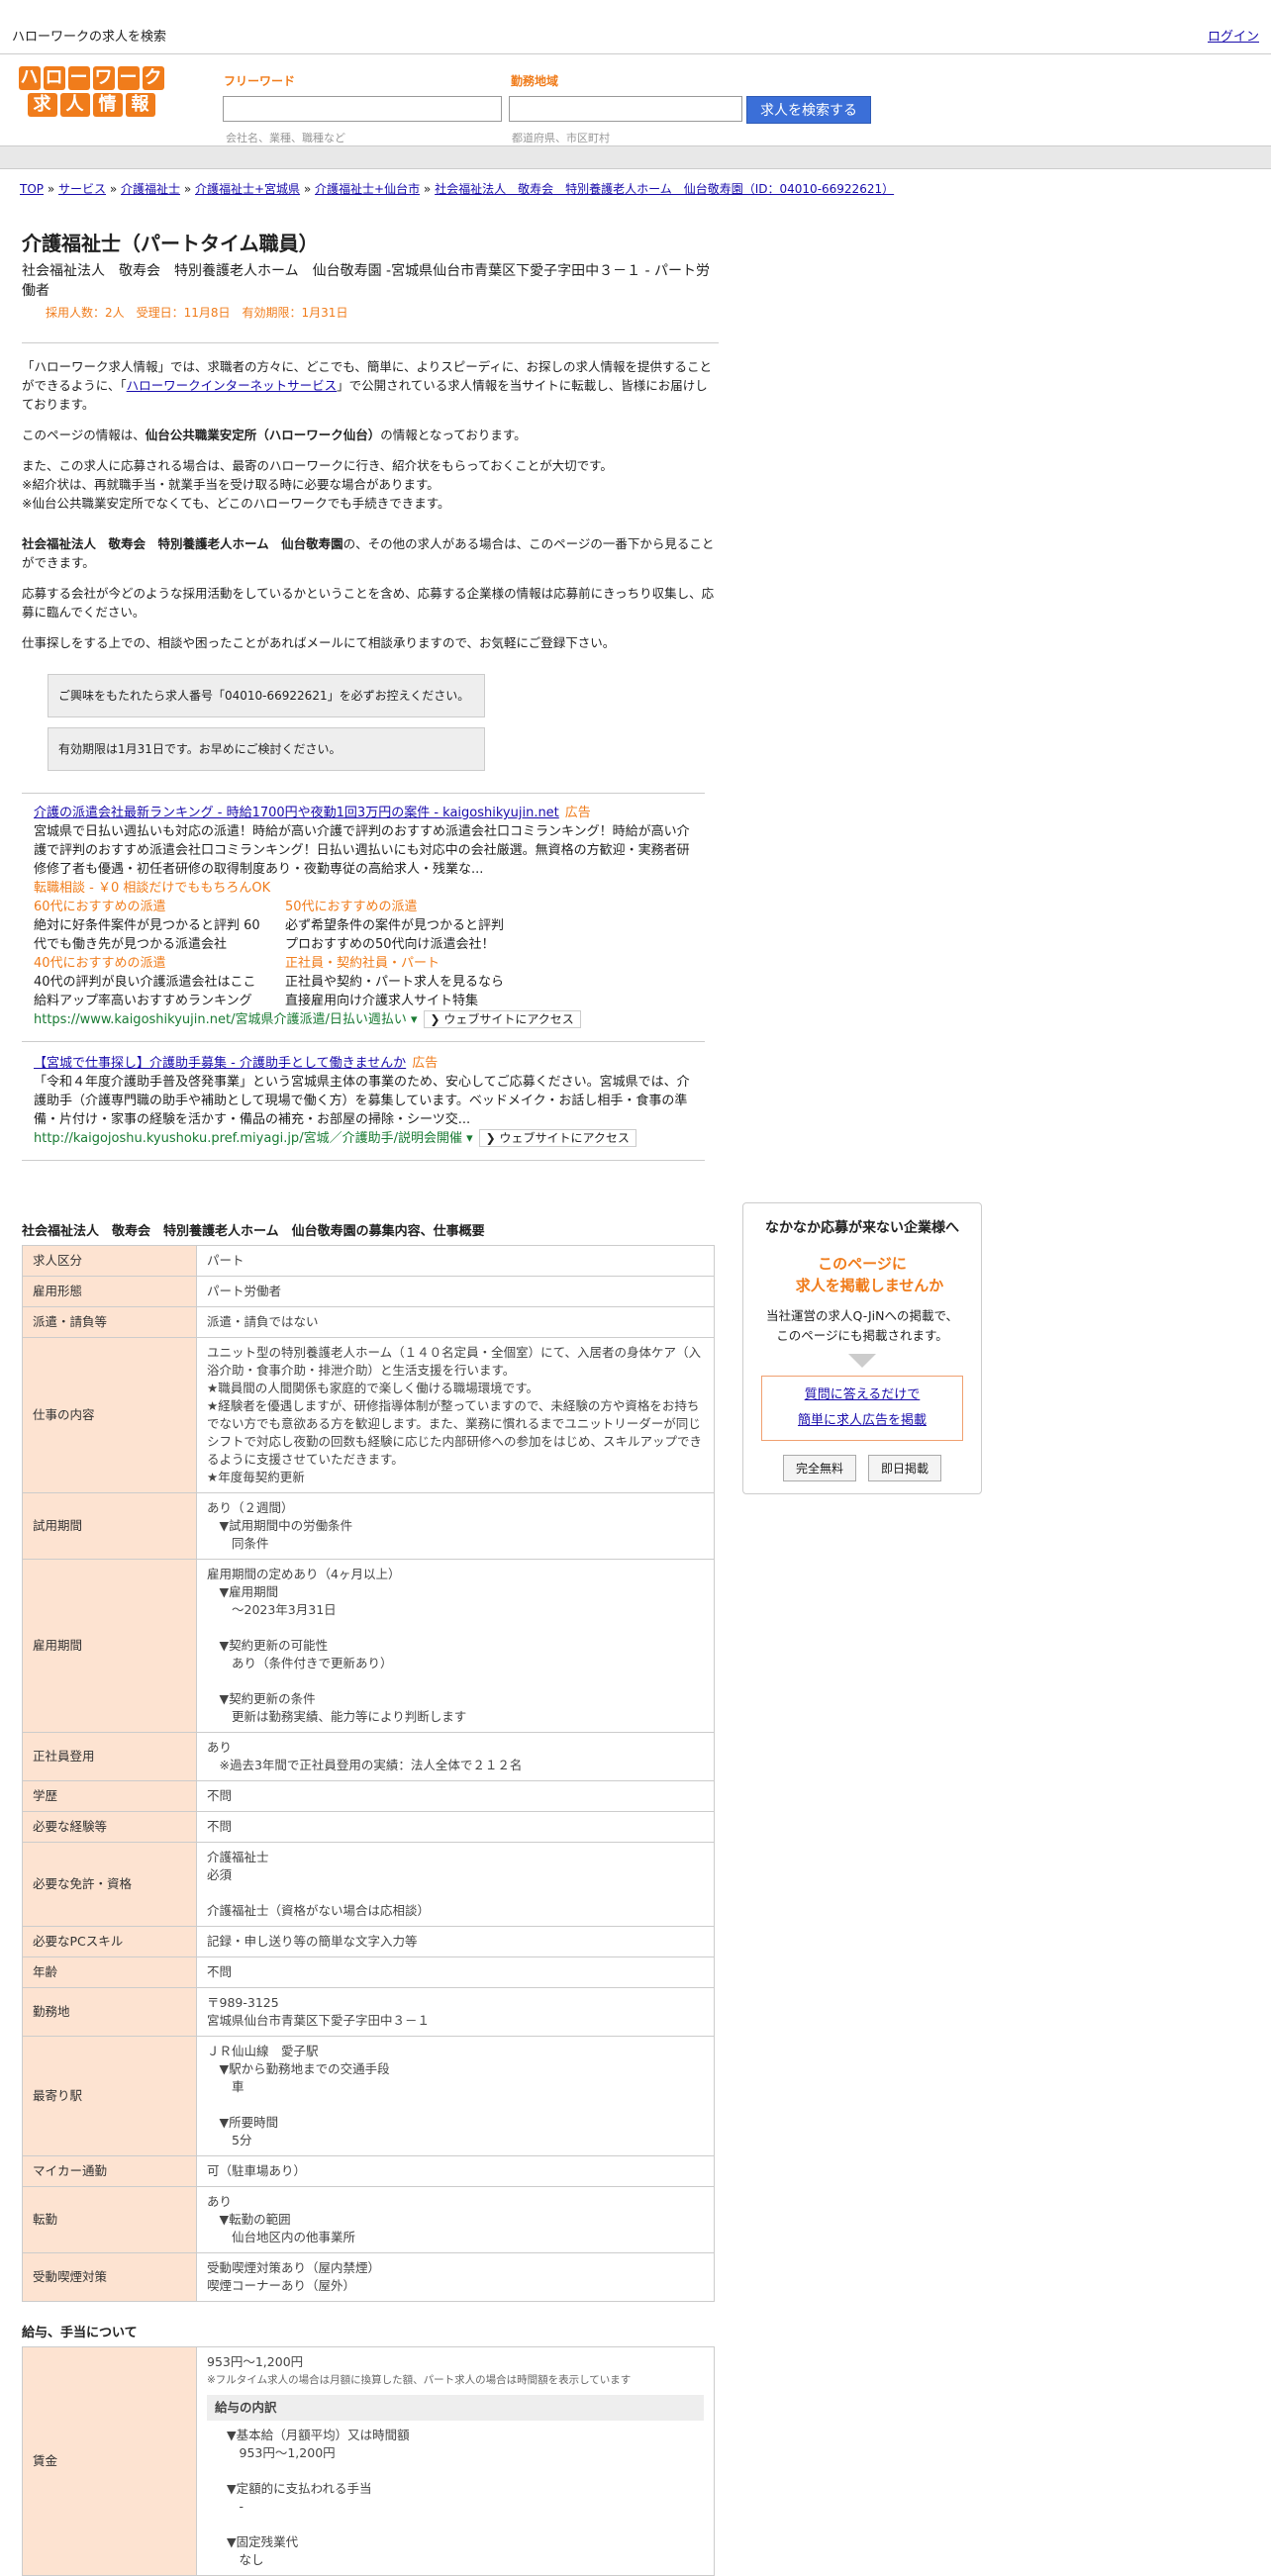 This screenshot has width=1271, height=2576. I want to click on logo-char: 情, so click(108, 105).